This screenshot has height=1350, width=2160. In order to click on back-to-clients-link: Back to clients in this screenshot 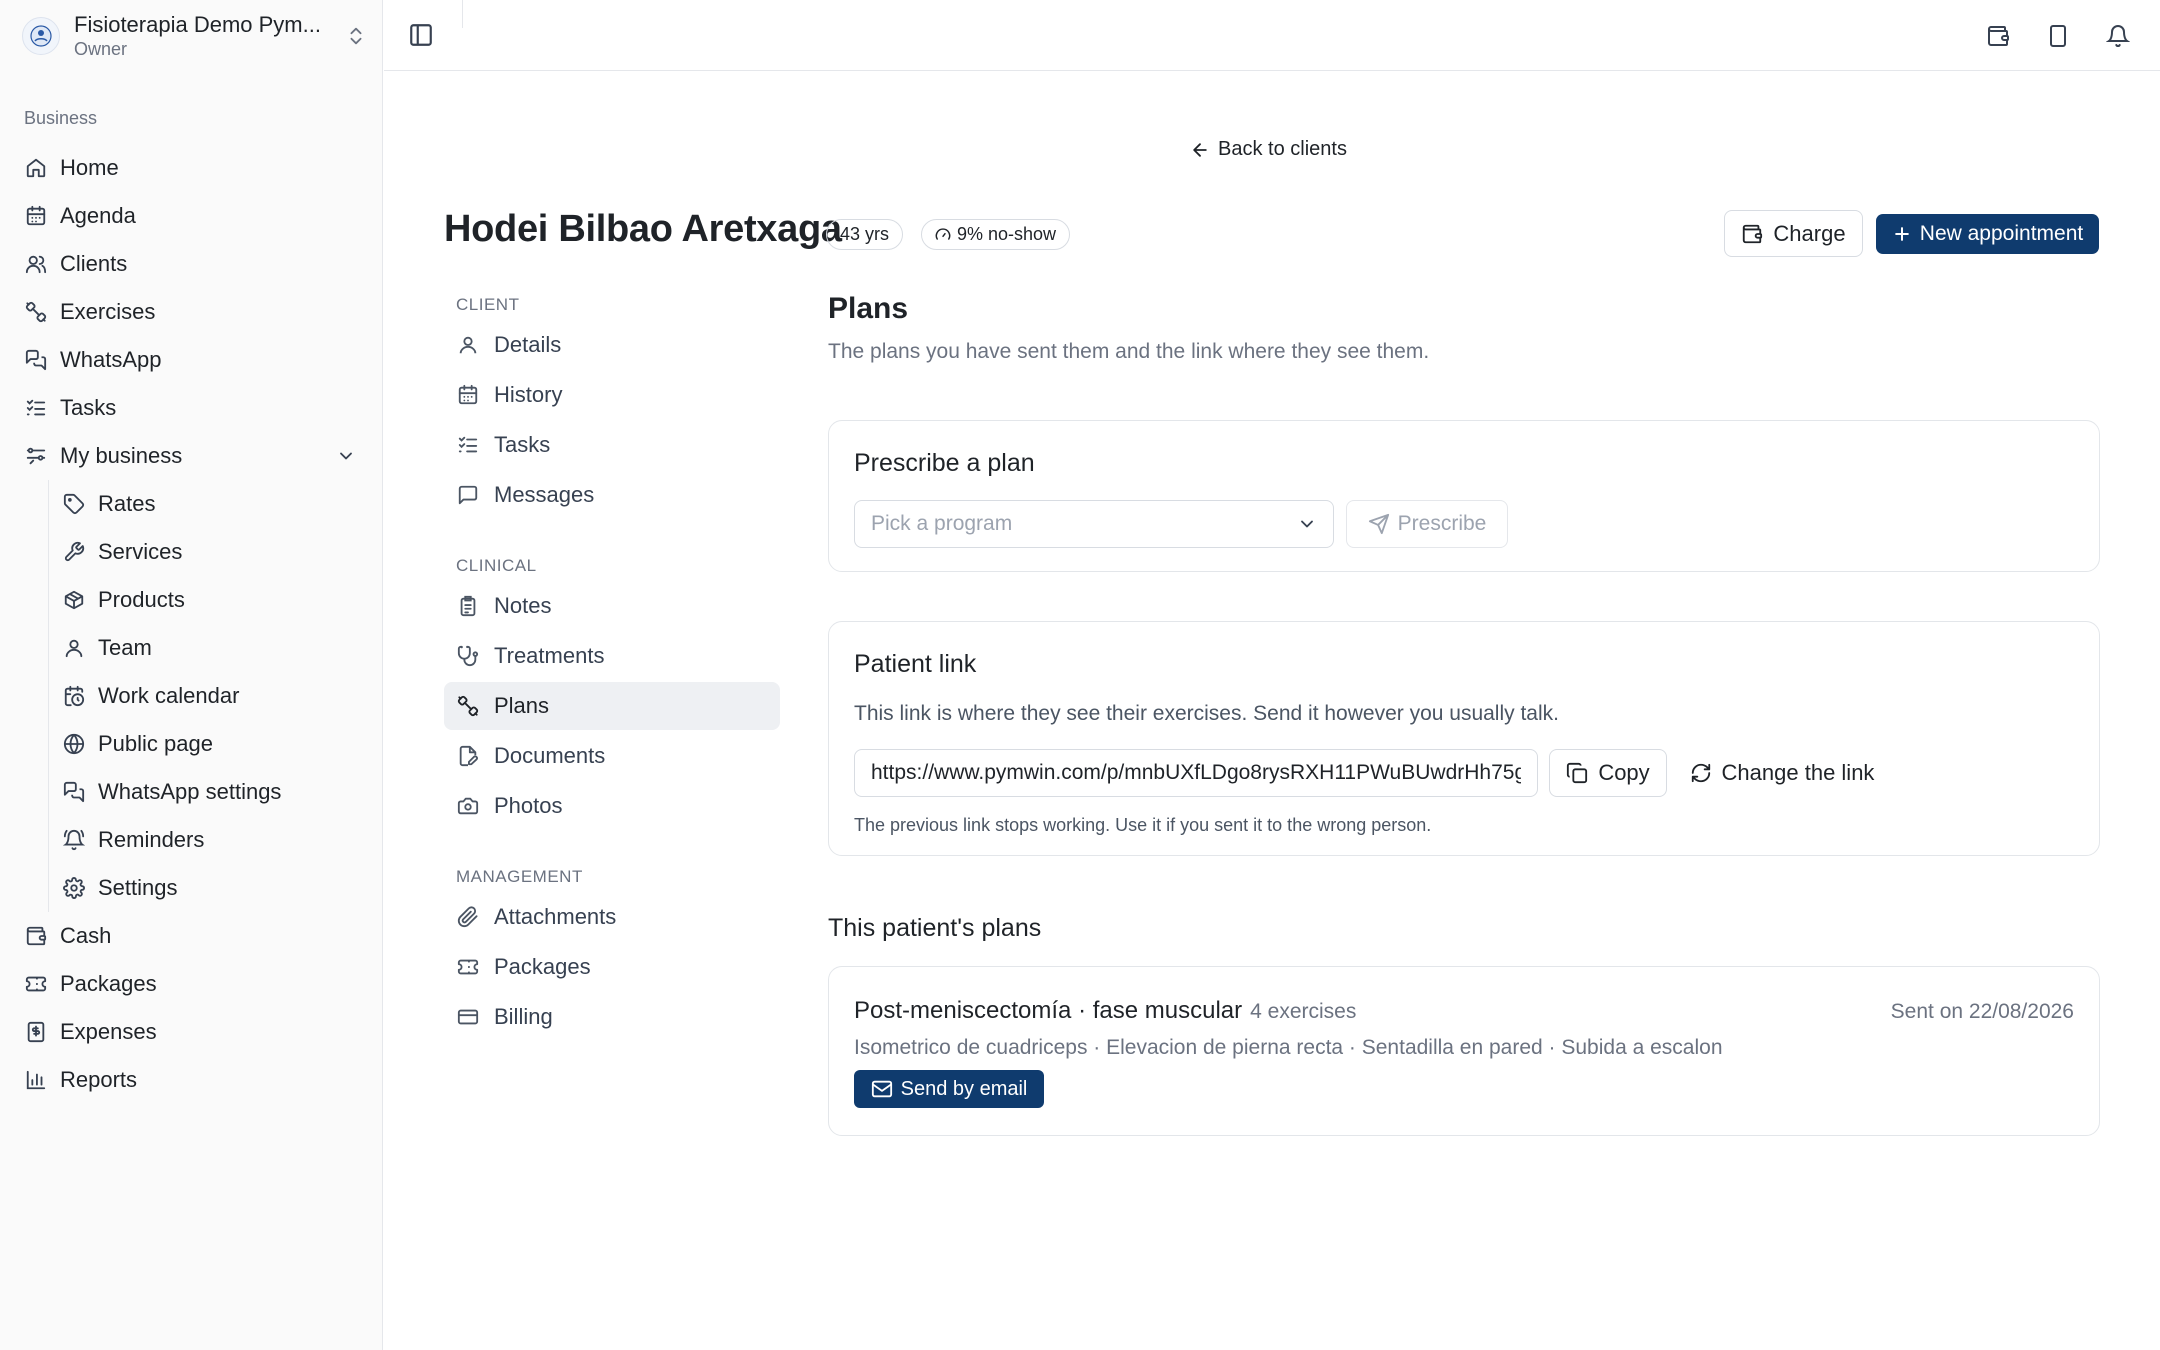, I will do `click(1268, 149)`.